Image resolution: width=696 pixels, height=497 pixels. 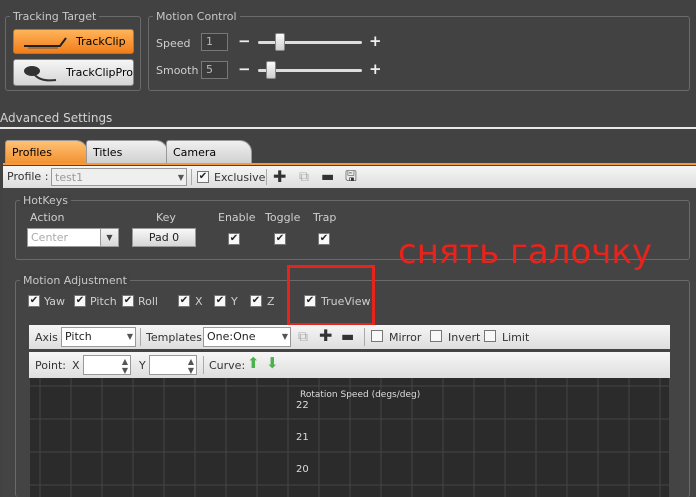 What do you see at coordinates (302, 469) in the screenshot?
I see `chart-tick-label: 20` at bounding box center [302, 469].